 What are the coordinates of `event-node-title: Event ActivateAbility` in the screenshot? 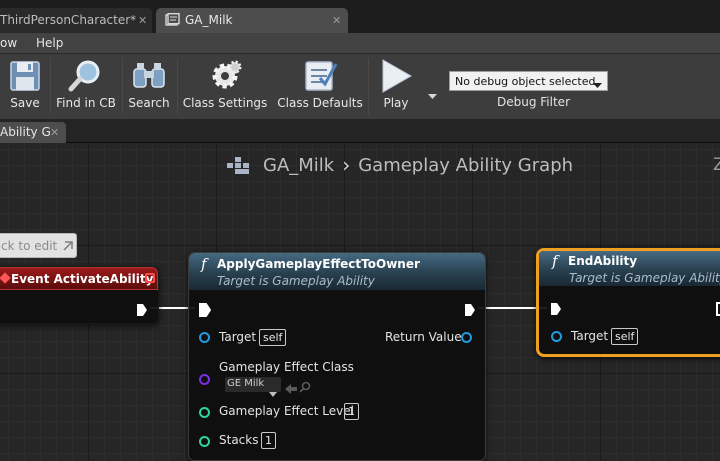 It's located at (82, 279).